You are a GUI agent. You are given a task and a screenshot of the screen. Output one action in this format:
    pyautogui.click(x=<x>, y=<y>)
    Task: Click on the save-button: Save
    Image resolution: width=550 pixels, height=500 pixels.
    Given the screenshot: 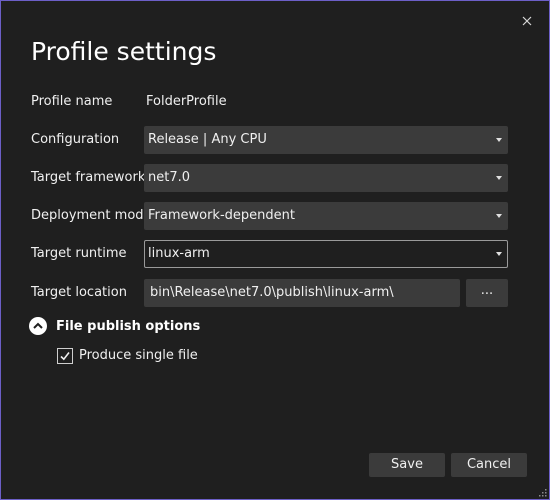 What is the action you would take?
    pyautogui.click(x=407, y=465)
    